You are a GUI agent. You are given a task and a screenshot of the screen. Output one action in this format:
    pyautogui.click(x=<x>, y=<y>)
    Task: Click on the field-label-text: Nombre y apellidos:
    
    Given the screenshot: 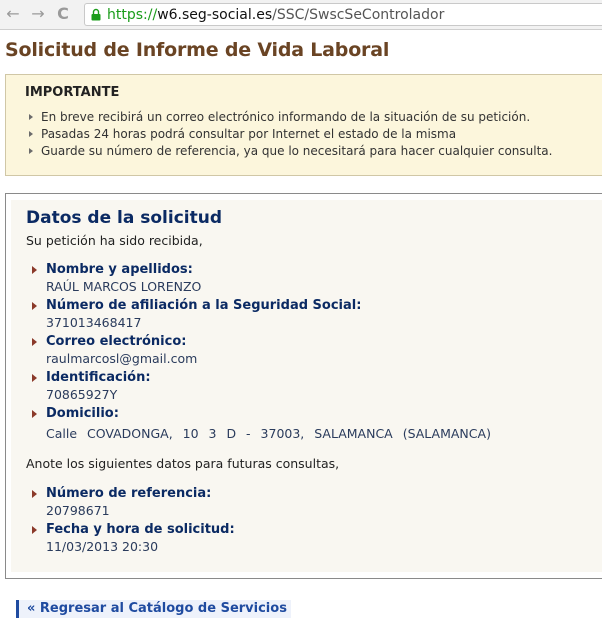 What is the action you would take?
    pyautogui.click(x=119, y=269)
    